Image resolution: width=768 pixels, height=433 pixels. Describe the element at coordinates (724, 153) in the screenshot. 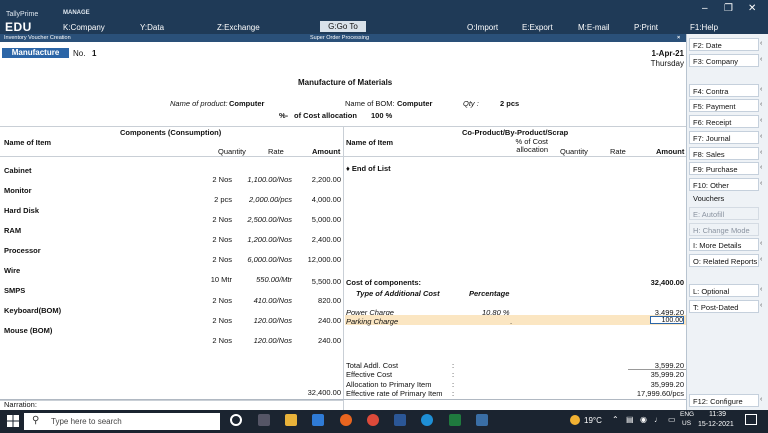

I see `sales-button: F8: Sales` at that location.